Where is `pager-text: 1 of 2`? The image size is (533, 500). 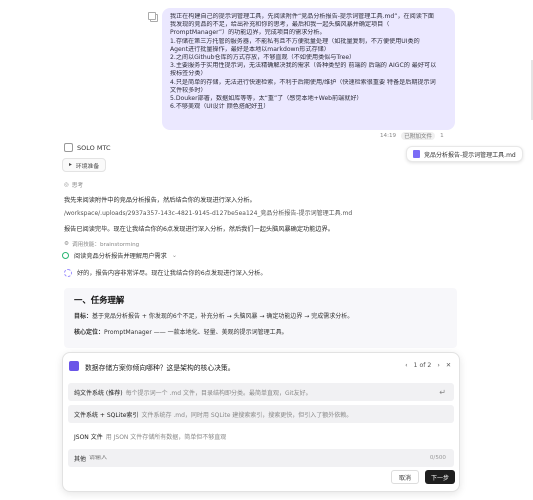
pager-text: 1 of 2 is located at coordinates (422, 365).